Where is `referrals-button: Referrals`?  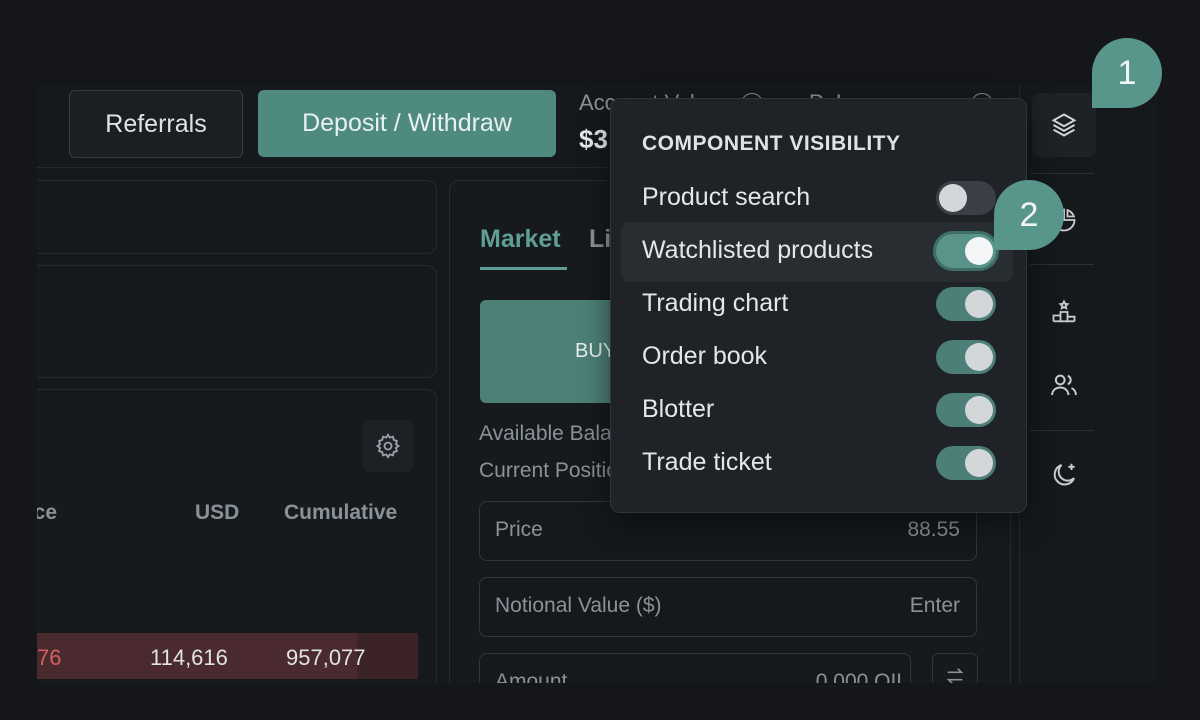
referrals-button: Referrals is located at coordinates (156, 124).